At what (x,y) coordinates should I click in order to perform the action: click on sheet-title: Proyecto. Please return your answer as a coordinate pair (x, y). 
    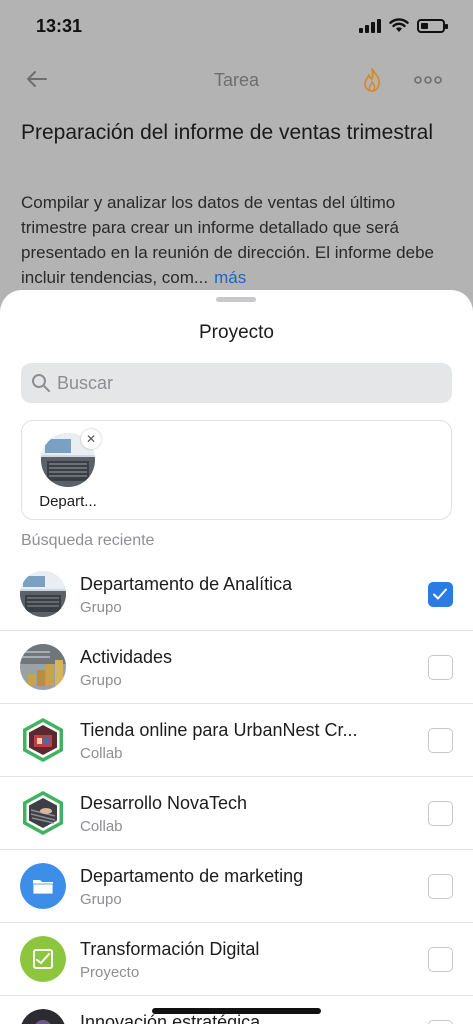
    Looking at the image, I should click on (236, 332).